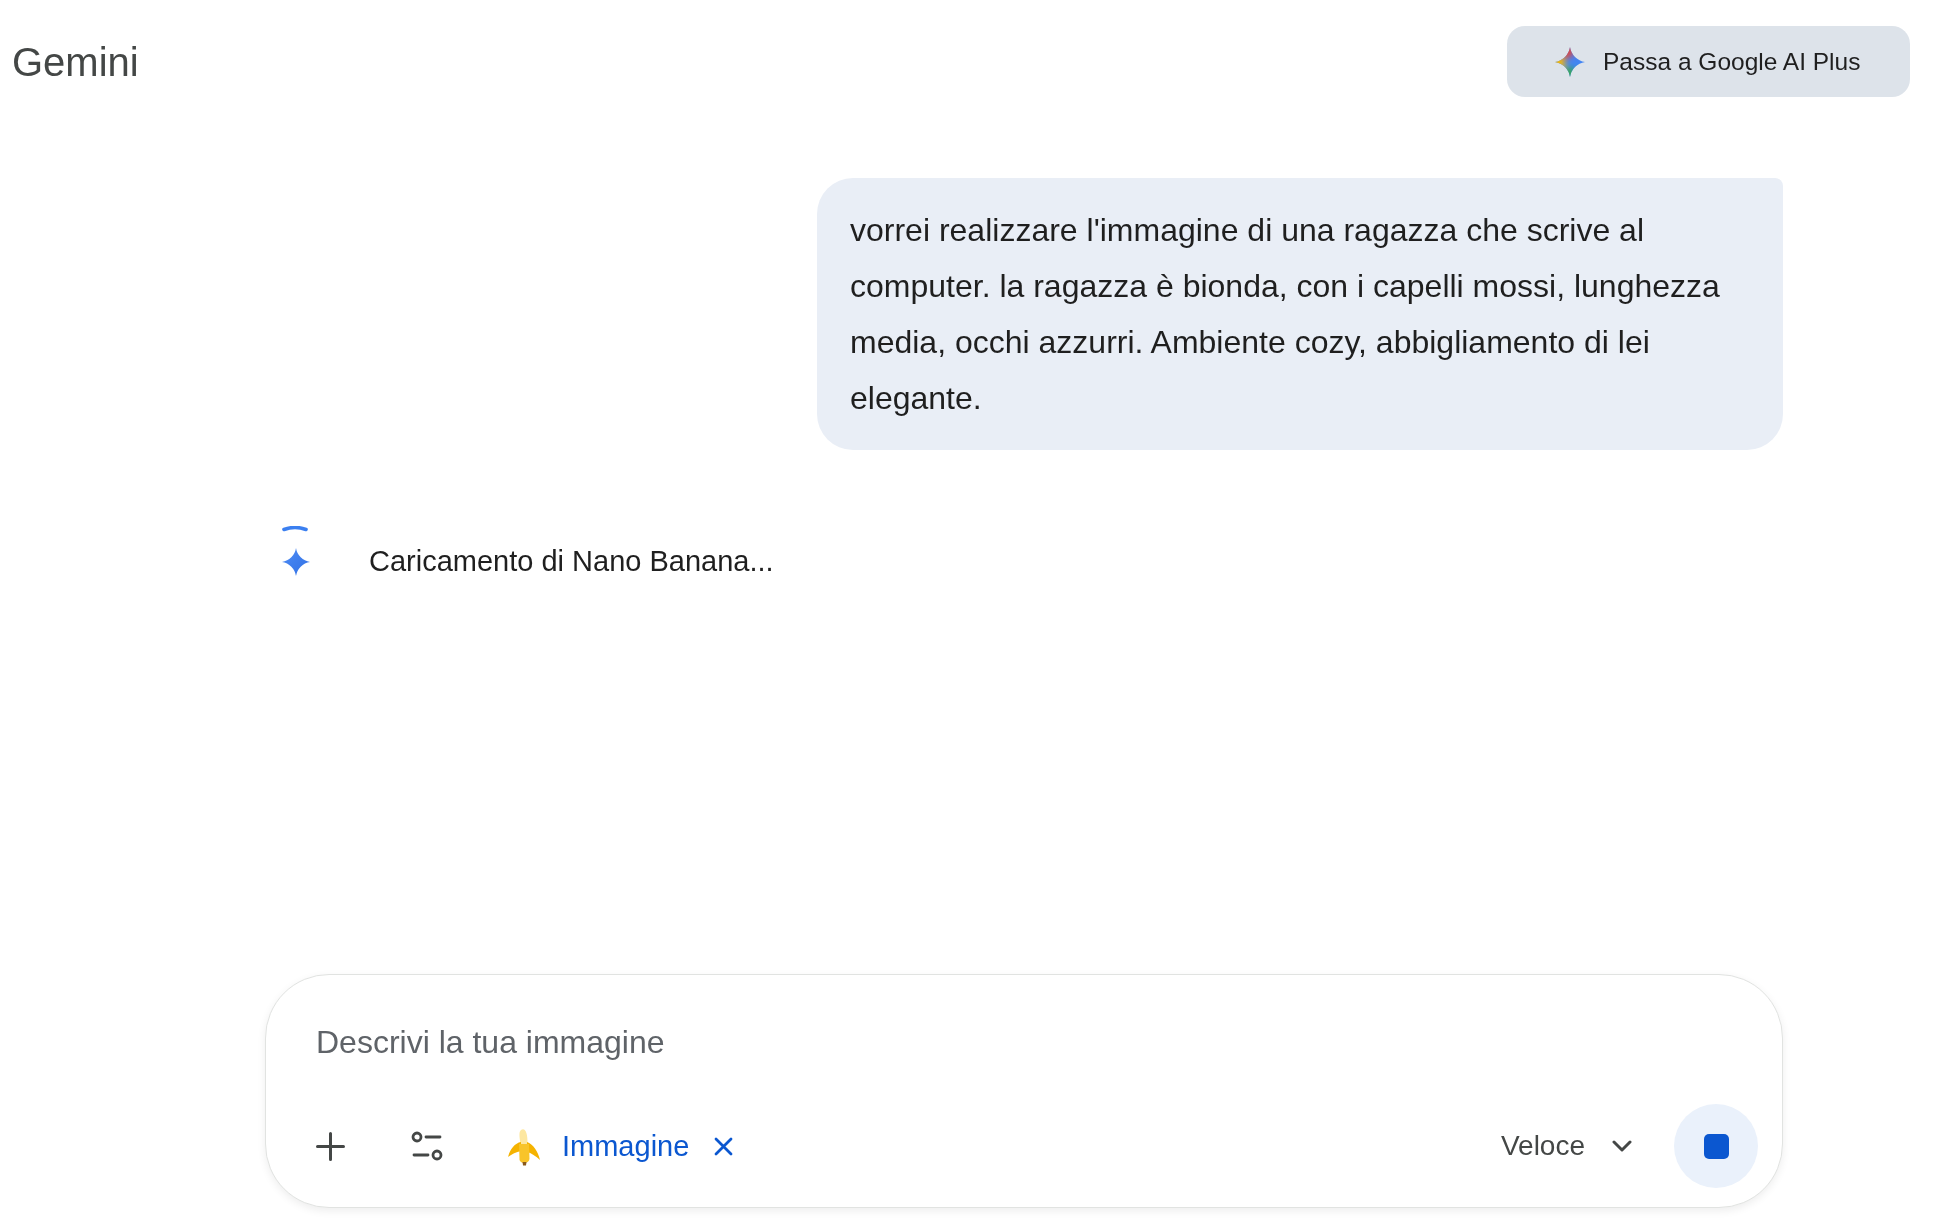 This screenshot has width=1956, height=1226. What do you see at coordinates (1622, 1146) in the screenshot?
I see `chevron-down-icon` at bounding box center [1622, 1146].